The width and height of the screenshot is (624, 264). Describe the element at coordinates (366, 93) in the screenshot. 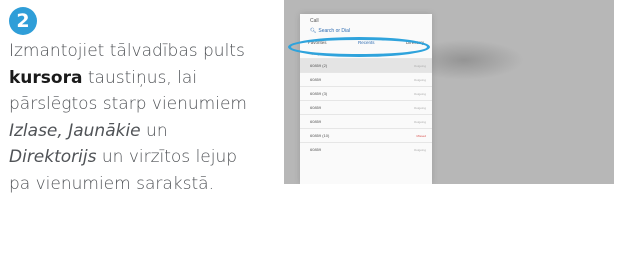

I see `list-item: 60859 (3) Outgoing` at that location.